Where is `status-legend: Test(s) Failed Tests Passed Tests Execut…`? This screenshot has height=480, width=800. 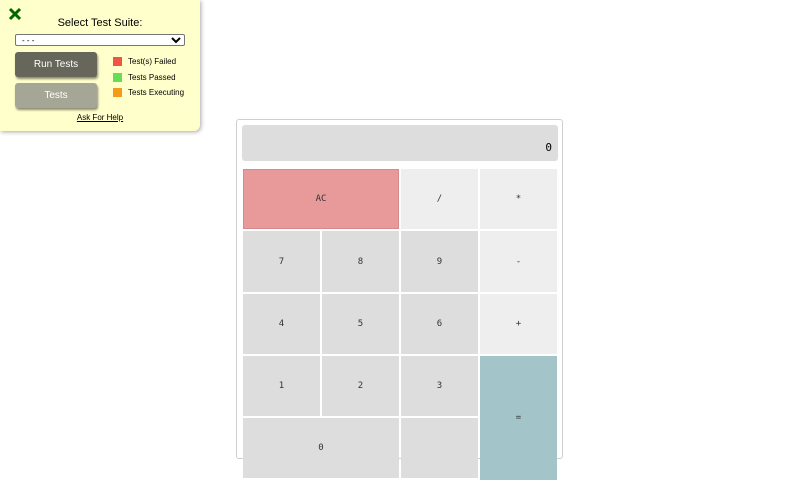 status-legend: Test(s) Failed Tests Passed Tests Execut… is located at coordinates (148, 79).